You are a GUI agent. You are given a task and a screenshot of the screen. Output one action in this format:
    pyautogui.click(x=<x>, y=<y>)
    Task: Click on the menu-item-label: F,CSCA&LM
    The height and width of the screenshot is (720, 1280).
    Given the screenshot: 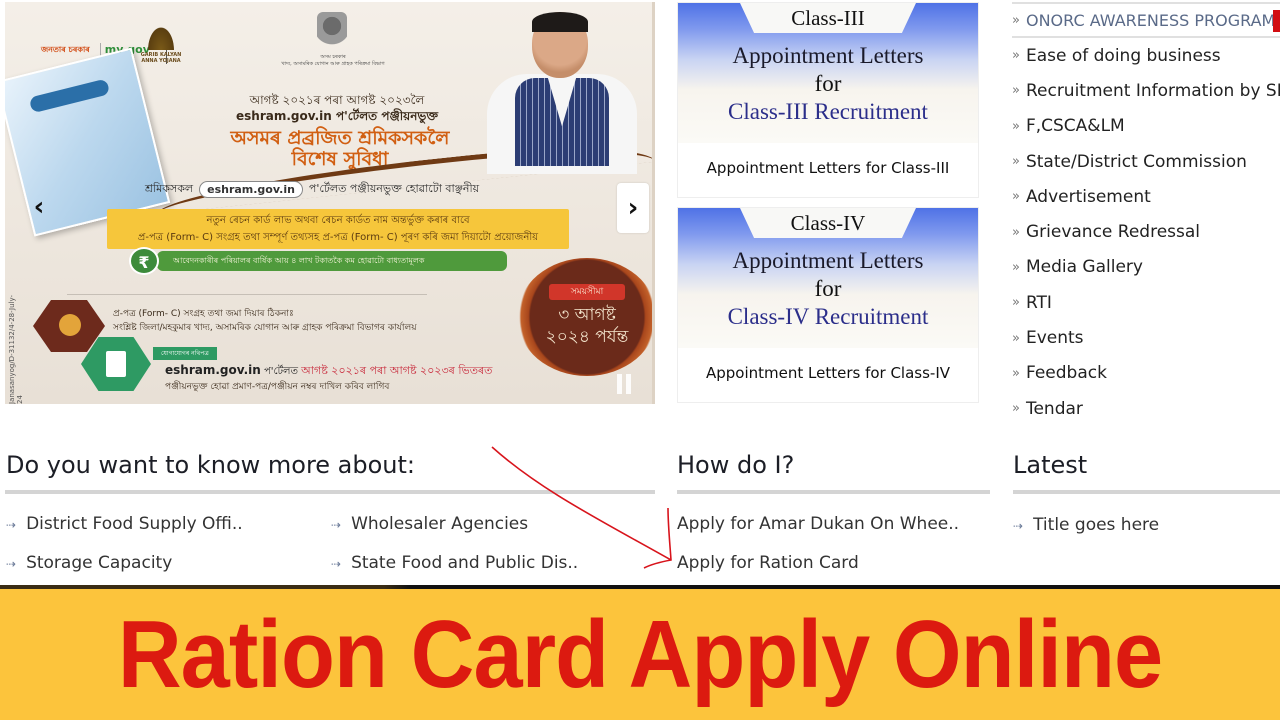 What is the action you would take?
    pyautogui.click(x=1075, y=126)
    